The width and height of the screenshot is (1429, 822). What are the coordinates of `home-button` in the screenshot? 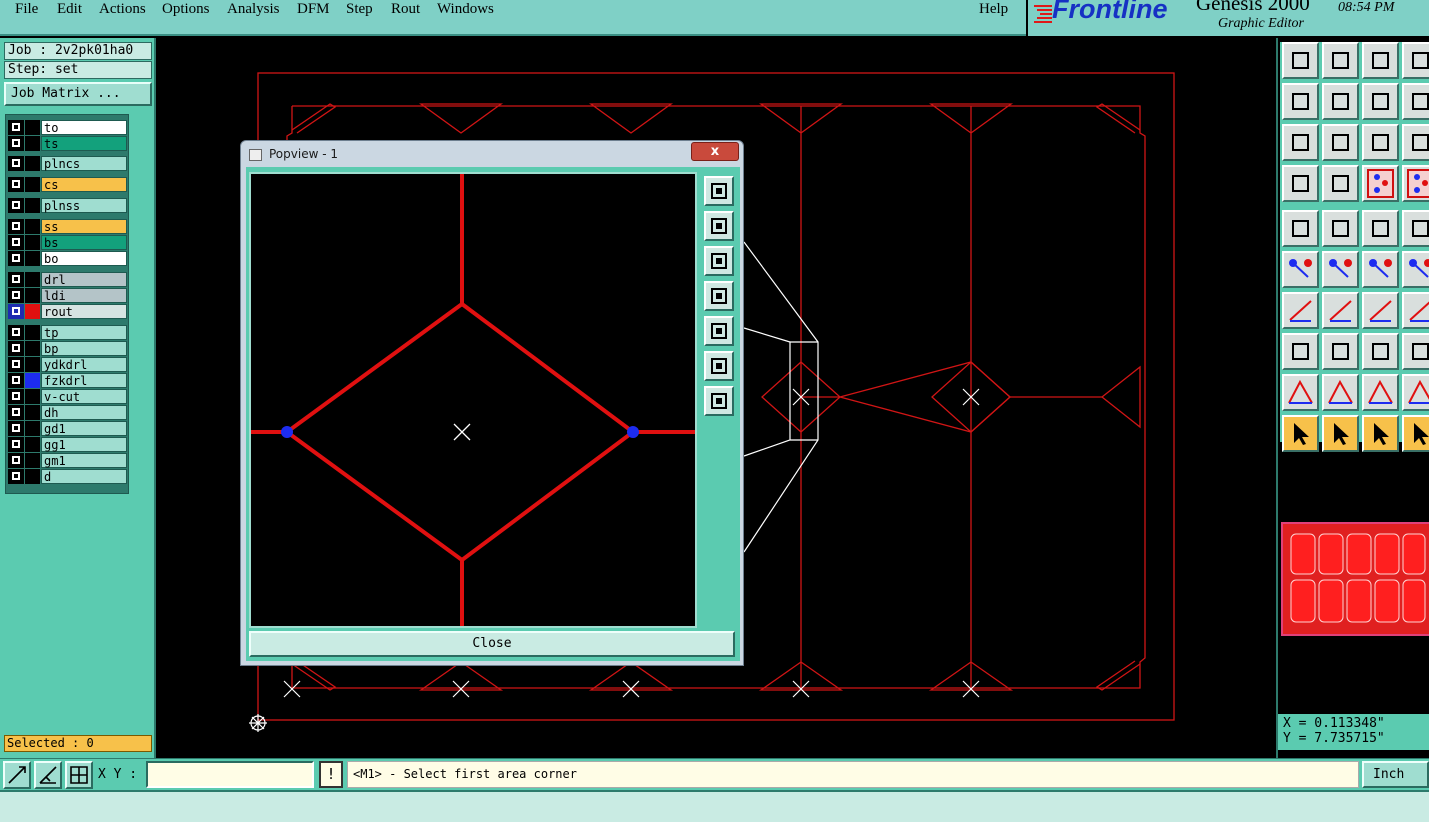 It's located at (1380, 60).